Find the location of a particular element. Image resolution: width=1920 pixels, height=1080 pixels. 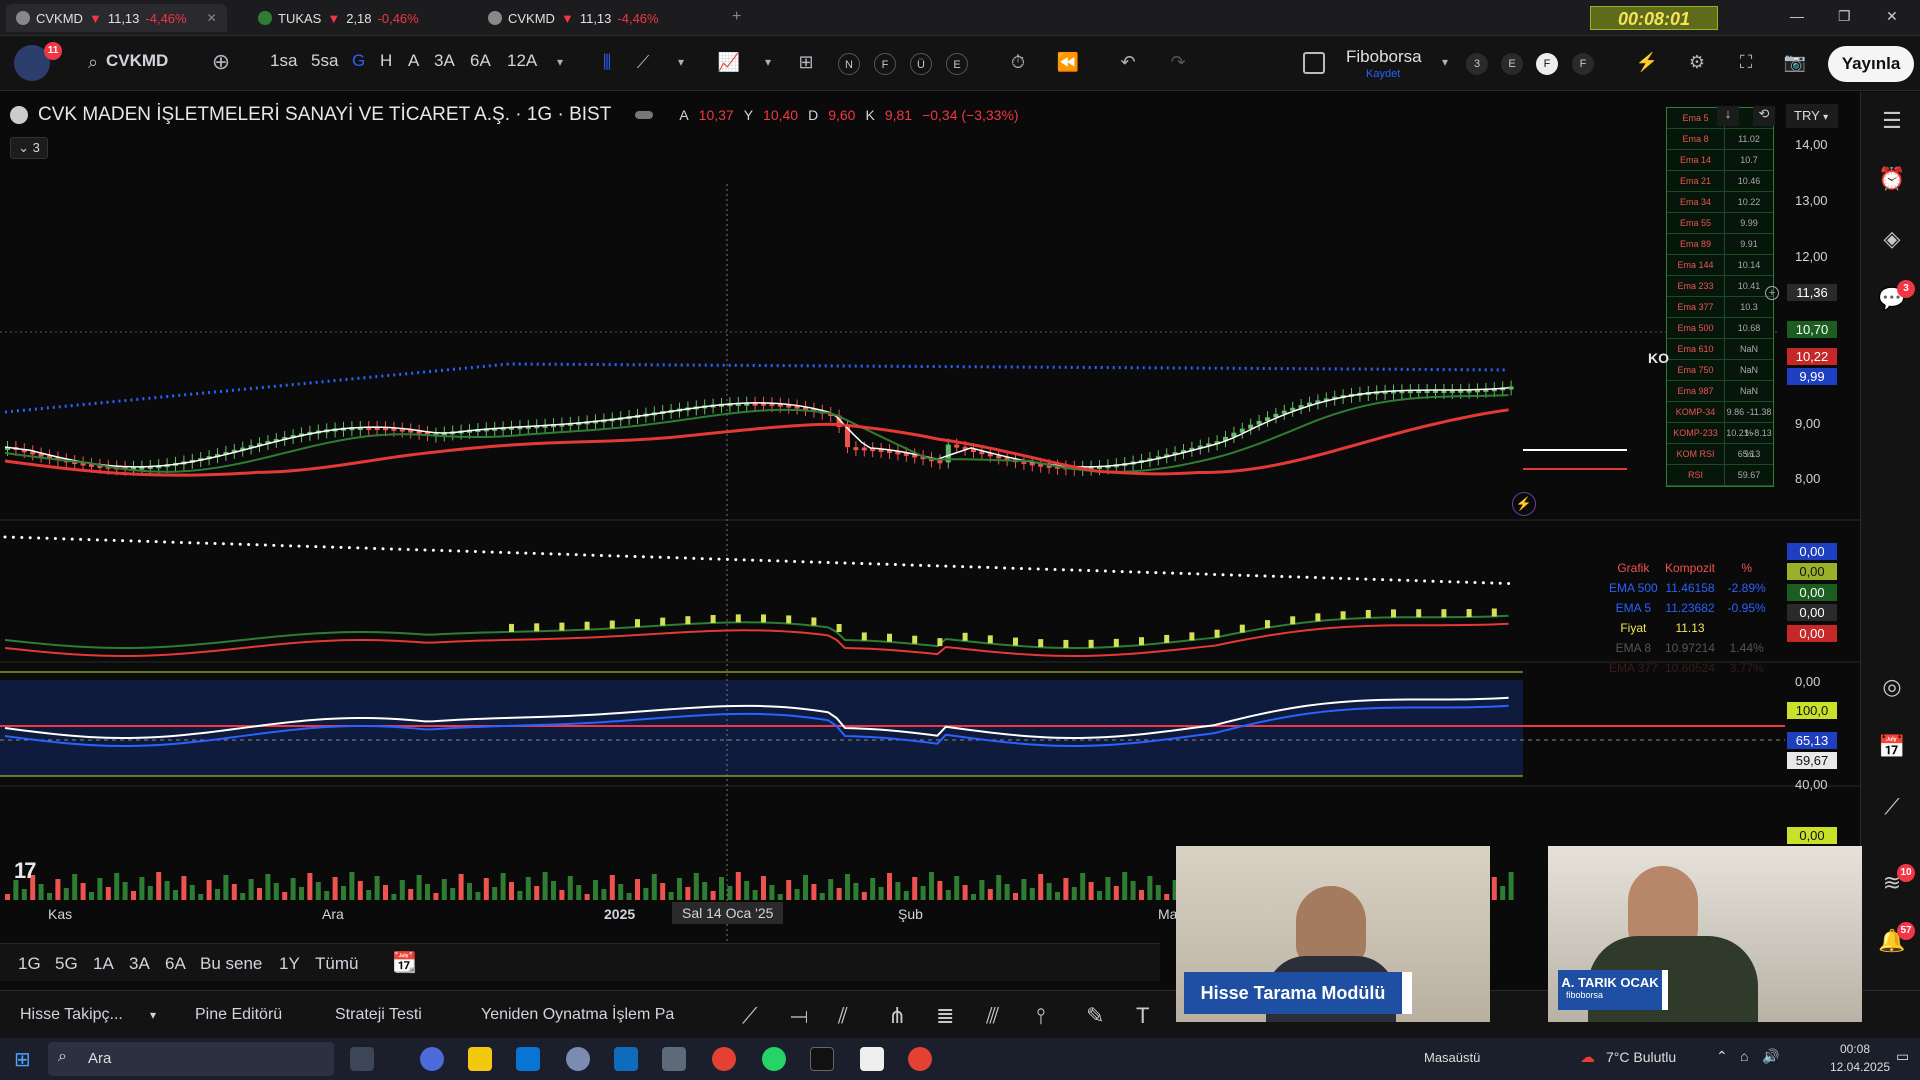

tab-yeniden-oynatma: Yeniden Oynatma İşlem Pa is located at coordinates (577, 1015).